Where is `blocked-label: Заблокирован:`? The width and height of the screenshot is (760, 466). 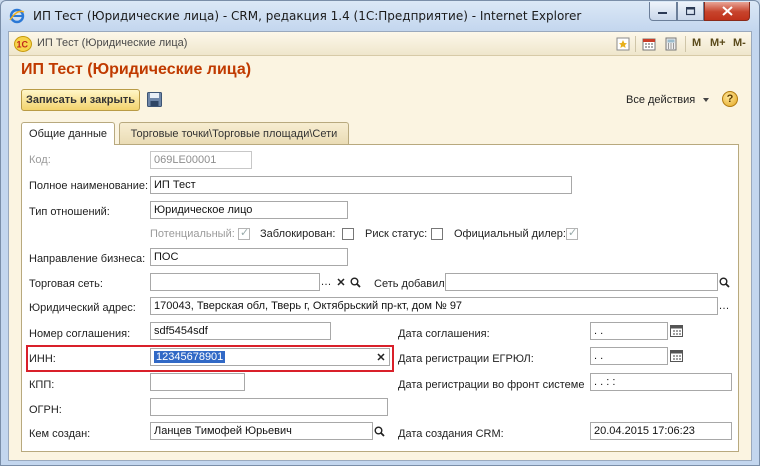
blocked-label: Заблокирован: is located at coordinates (298, 234).